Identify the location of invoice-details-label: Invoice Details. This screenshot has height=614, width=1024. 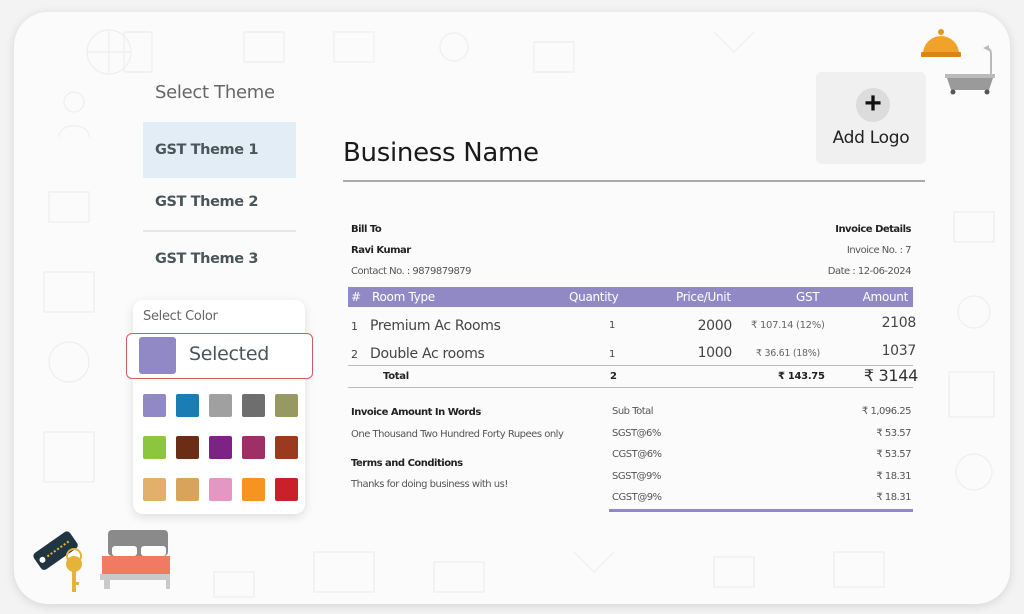
(873, 229).